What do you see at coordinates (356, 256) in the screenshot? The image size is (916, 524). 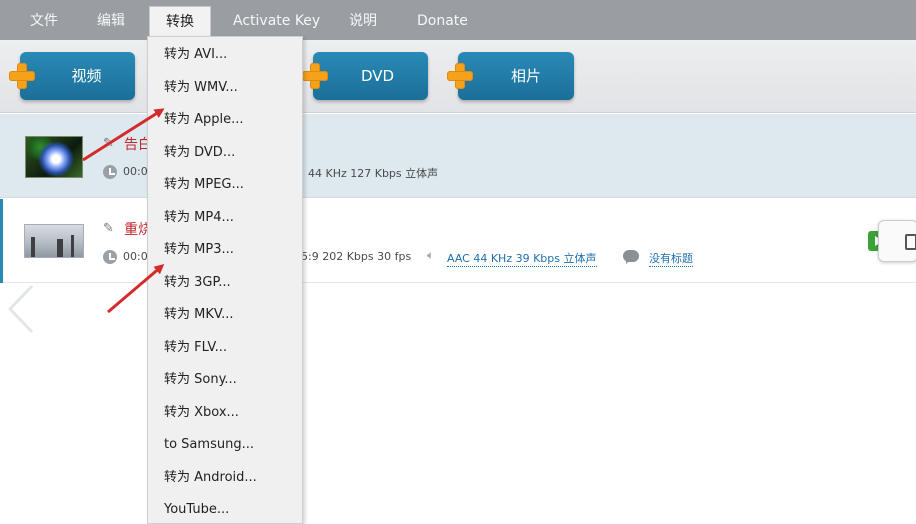 I see `file-video-info: 5:9 202 Kbps 30 fps` at bounding box center [356, 256].